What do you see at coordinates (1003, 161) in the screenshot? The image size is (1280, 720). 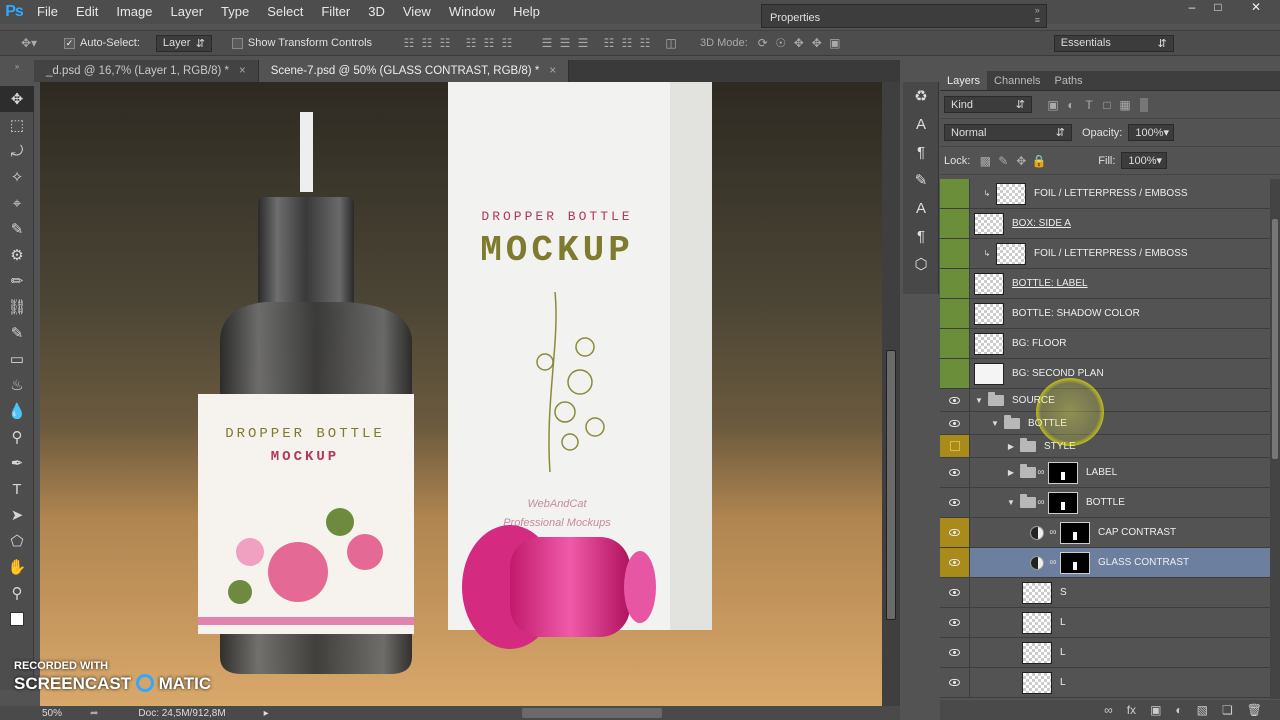 I see `lock-pixels-icon: ✎` at bounding box center [1003, 161].